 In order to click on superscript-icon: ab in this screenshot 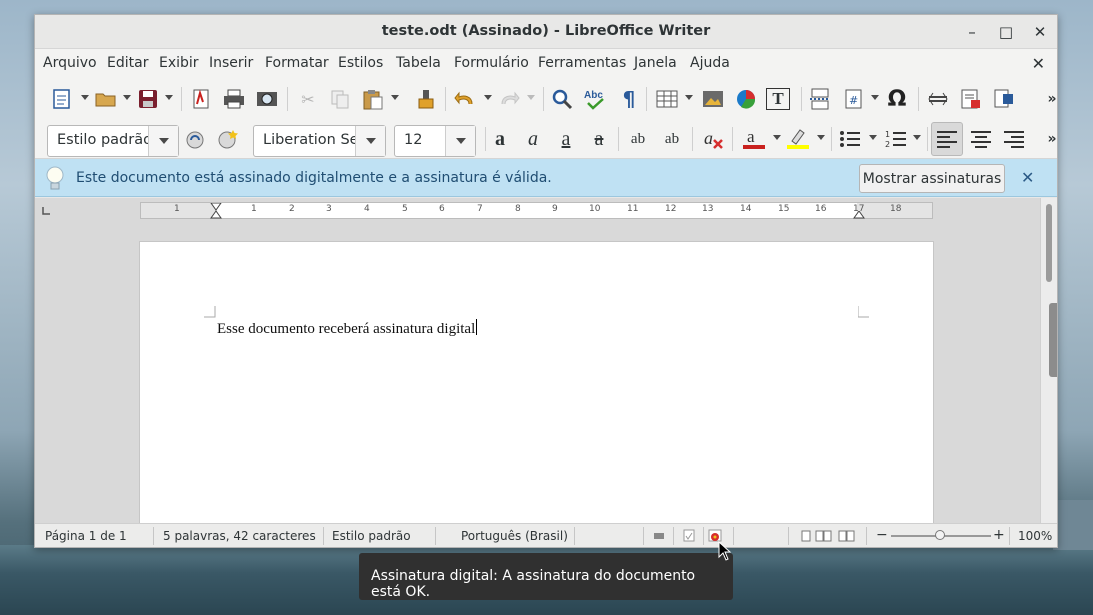, I will do `click(638, 139)`.